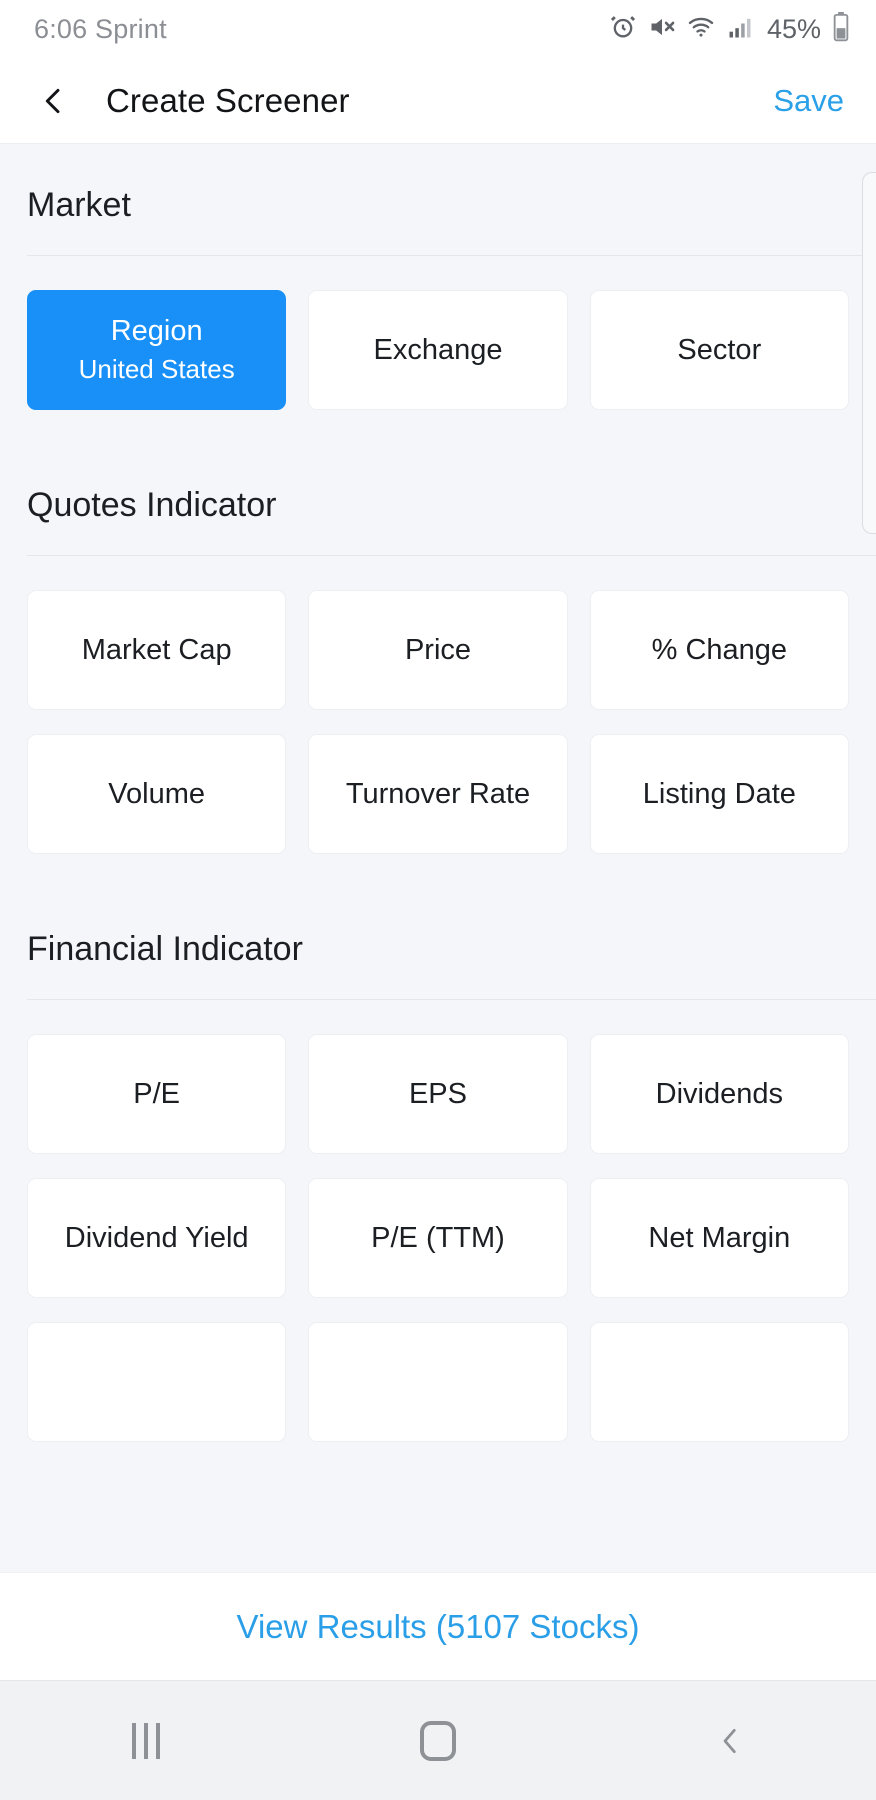 This screenshot has height=1800, width=876. I want to click on filter-card-label: Volume, so click(157, 793).